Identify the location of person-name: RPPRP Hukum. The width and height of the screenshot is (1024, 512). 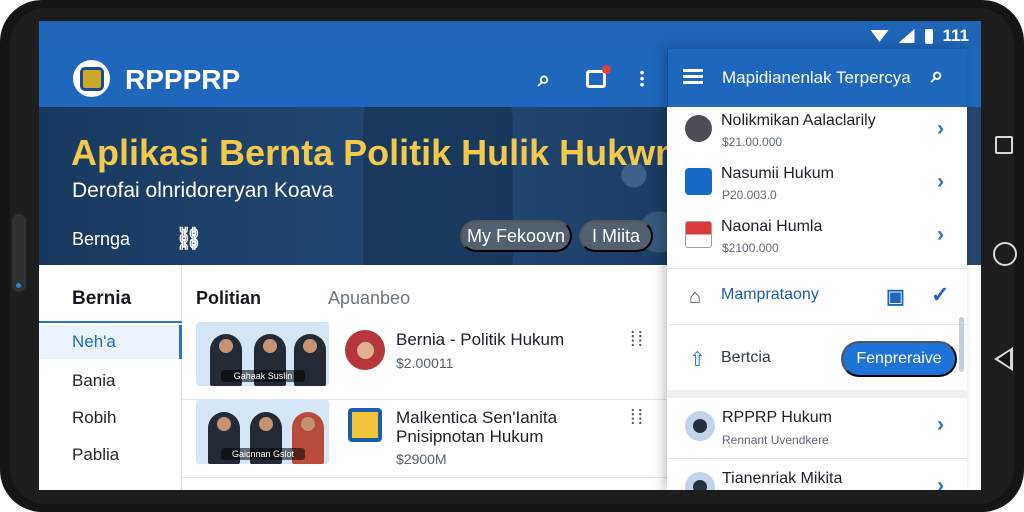
(777, 417).